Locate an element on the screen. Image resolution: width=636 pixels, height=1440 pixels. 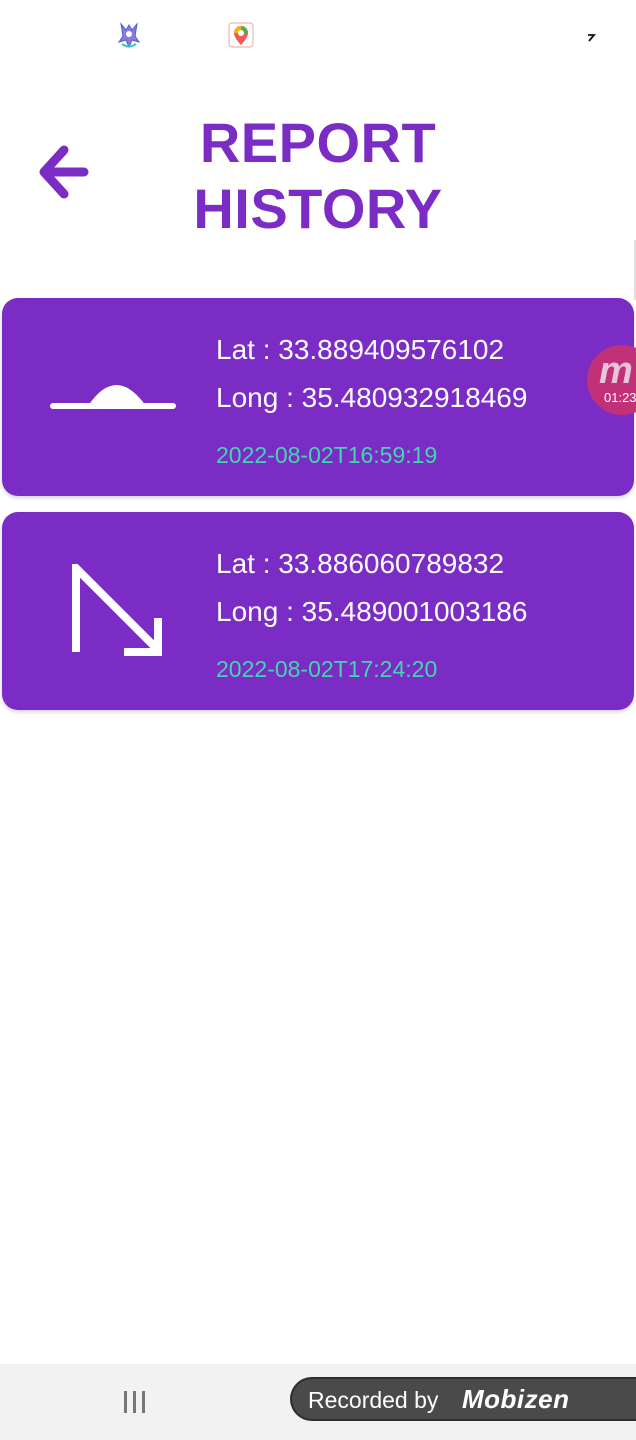
report-latitude: Lat : 33.886060789832 is located at coordinates (360, 563).